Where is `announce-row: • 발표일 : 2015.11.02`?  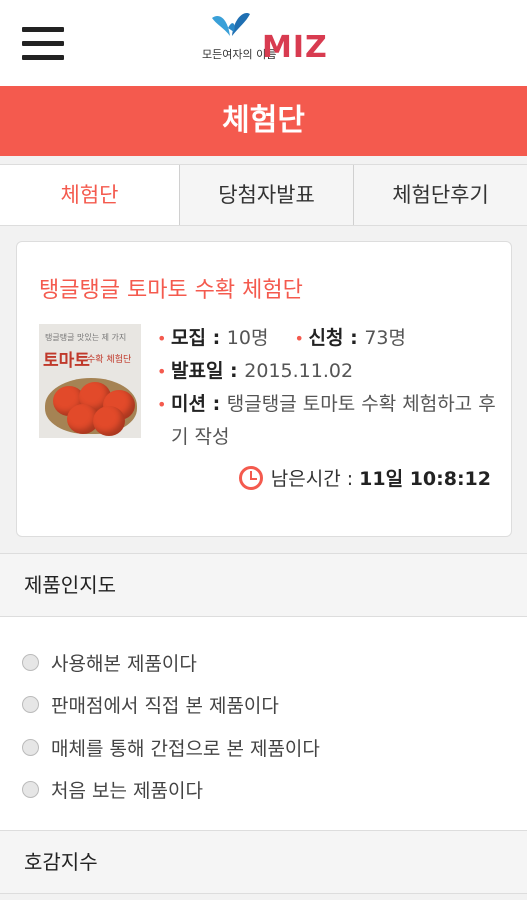
announce-row: • 발표일 : 2015.11.02 is located at coordinates (327, 371).